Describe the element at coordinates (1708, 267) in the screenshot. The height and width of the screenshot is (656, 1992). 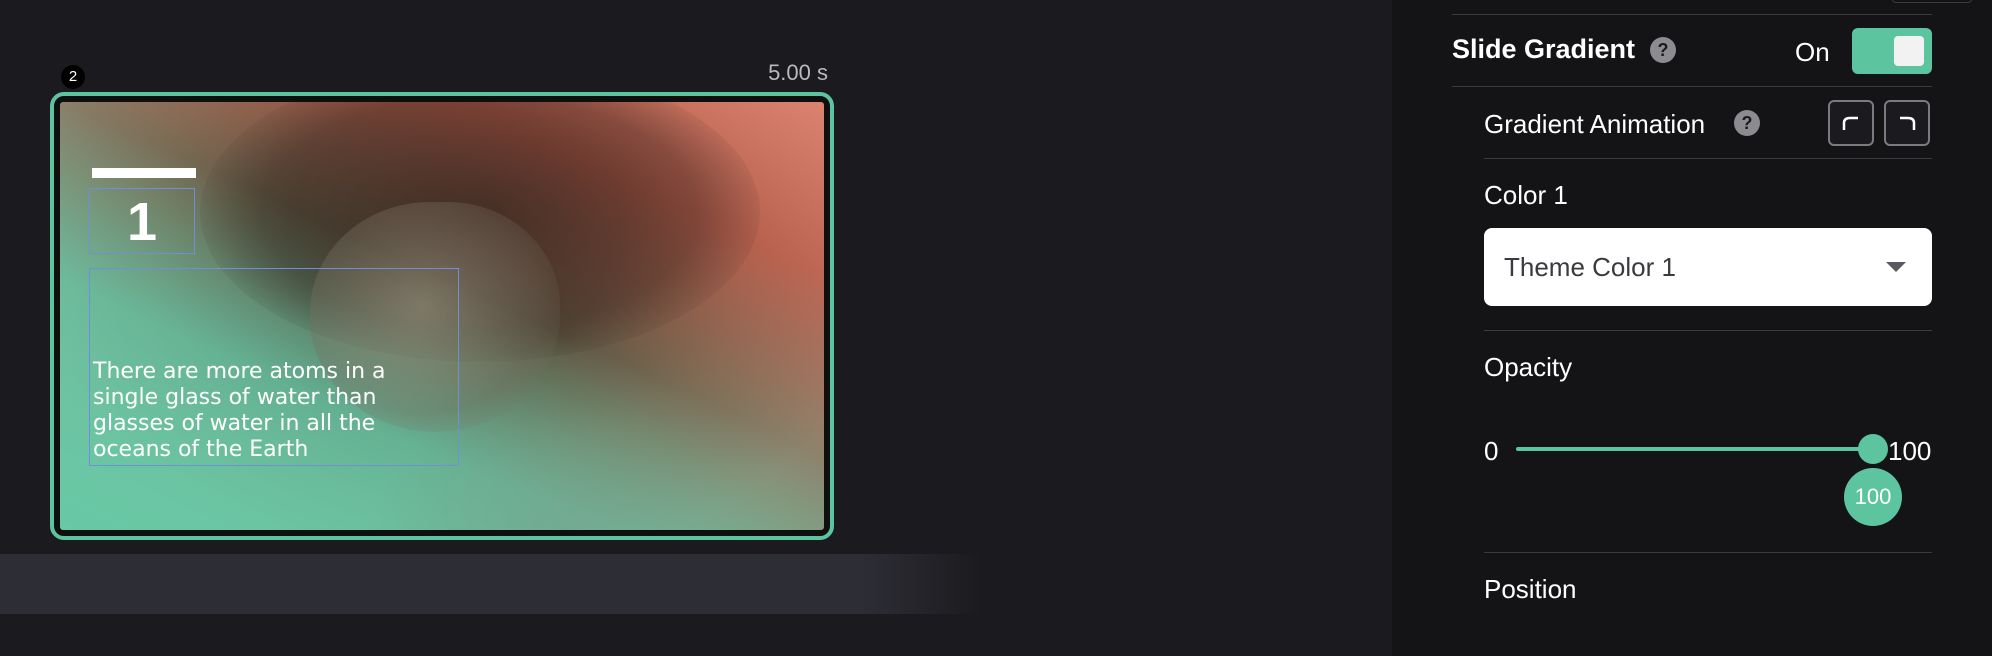
I see `color1-select: Theme Color 1` at that location.